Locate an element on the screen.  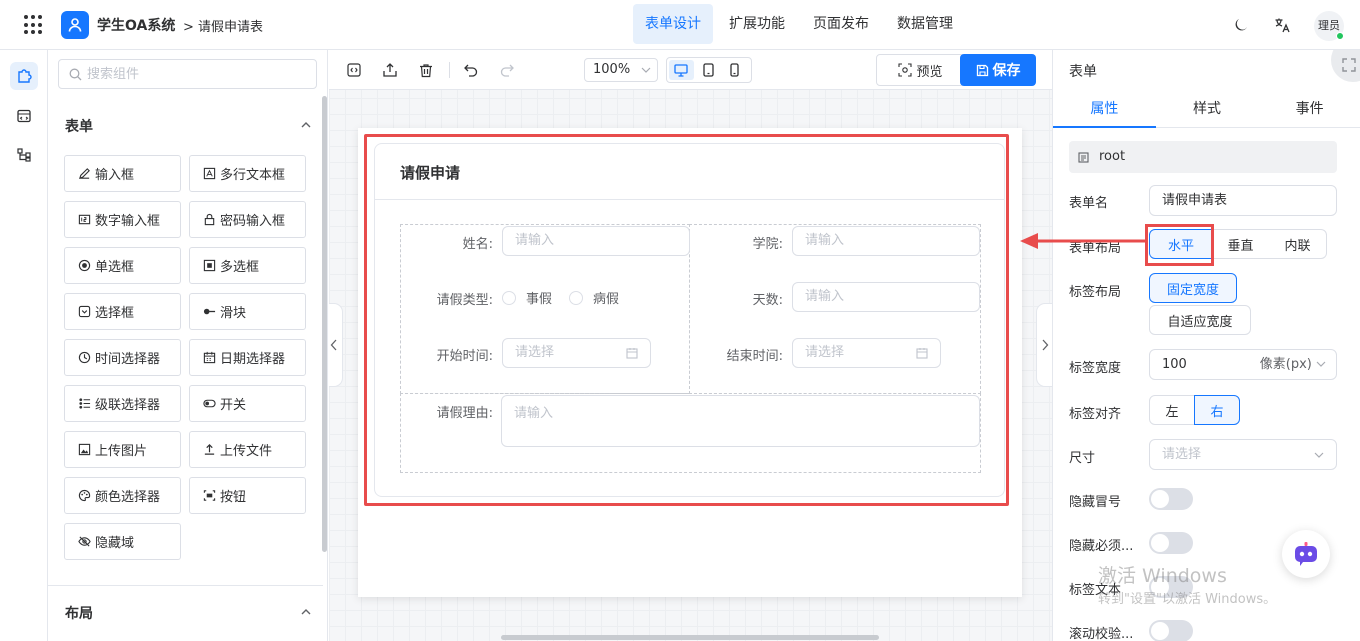
search-input is located at coordinates (197, 74).